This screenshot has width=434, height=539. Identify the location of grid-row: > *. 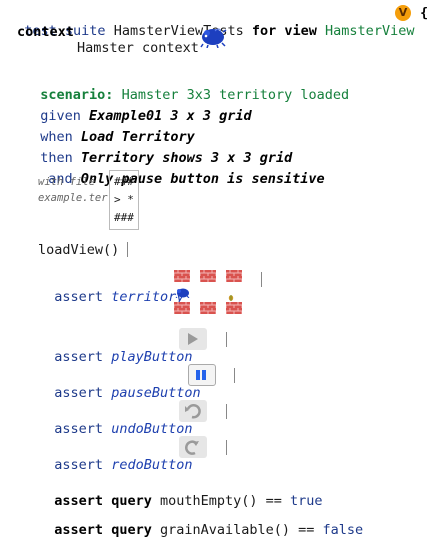
(124, 199).